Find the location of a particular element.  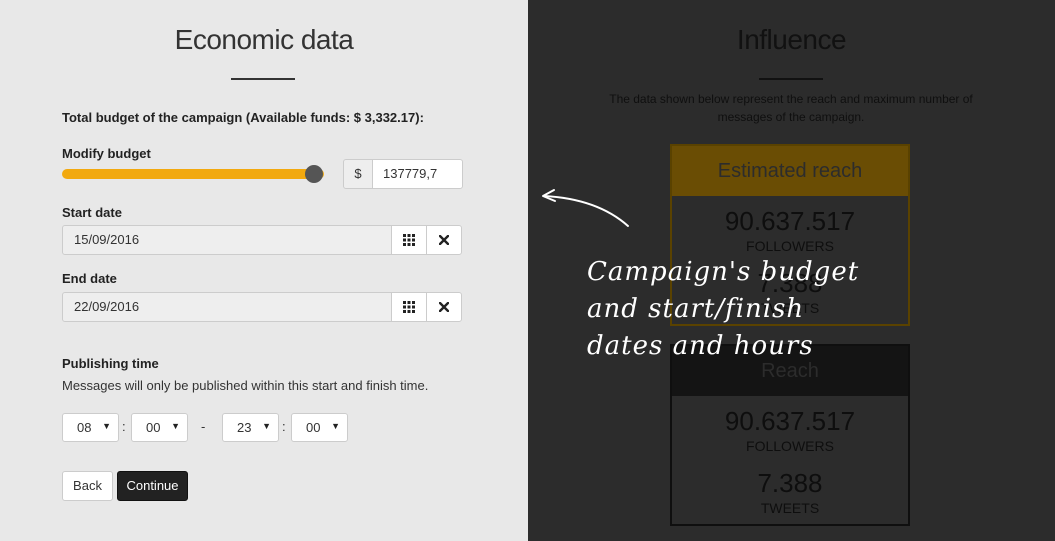

currency-addon: $ is located at coordinates (358, 174).